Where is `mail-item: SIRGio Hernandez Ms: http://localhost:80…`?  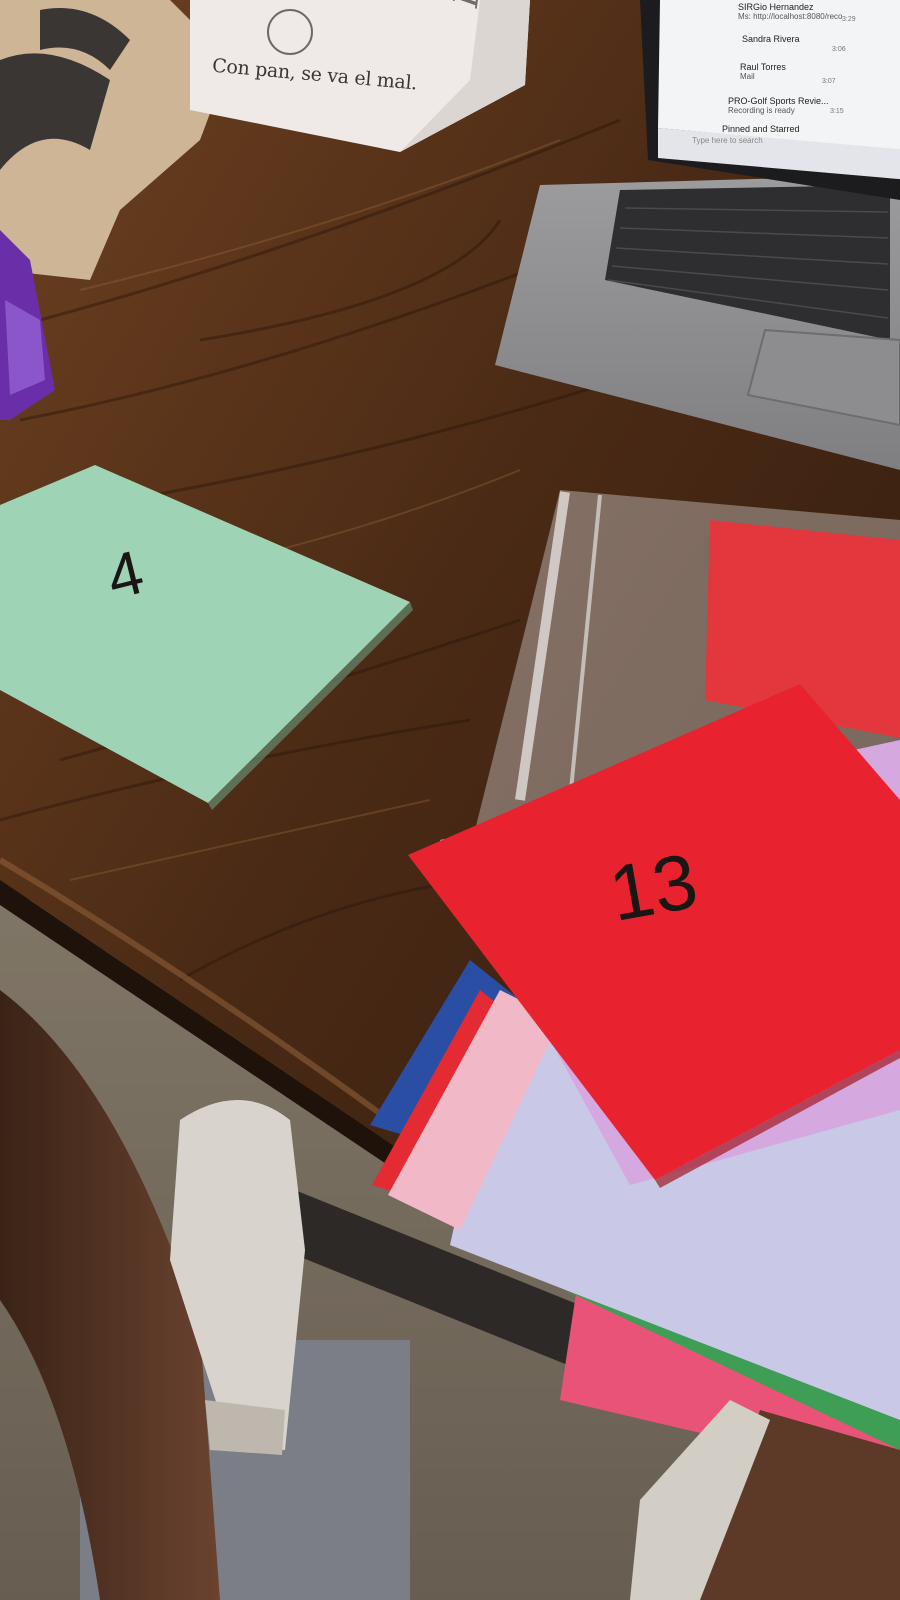 mail-item: SIRGio Hernandez Ms: http://localhost:80… is located at coordinates (790, 11).